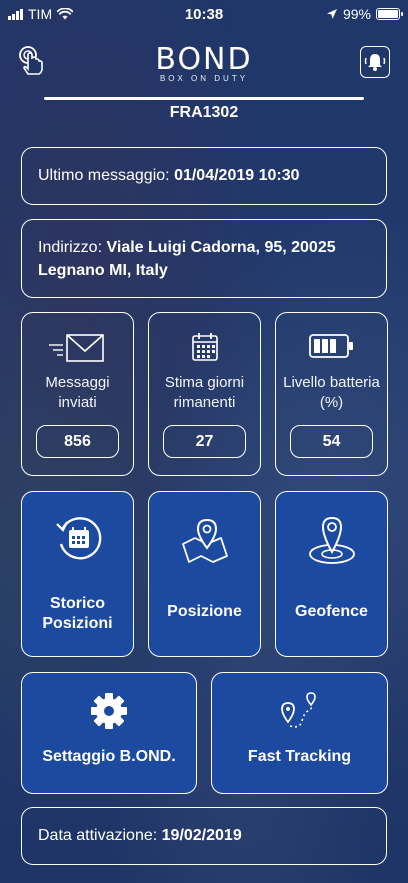 The image size is (408, 883). Describe the element at coordinates (204, 540) in the screenshot. I see `map-pin-icon` at that location.